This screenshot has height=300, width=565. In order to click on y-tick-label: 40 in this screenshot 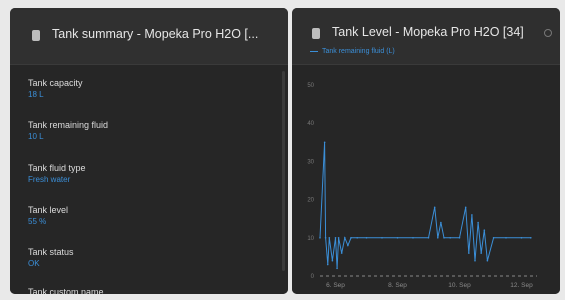, I will do `click(310, 124)`.